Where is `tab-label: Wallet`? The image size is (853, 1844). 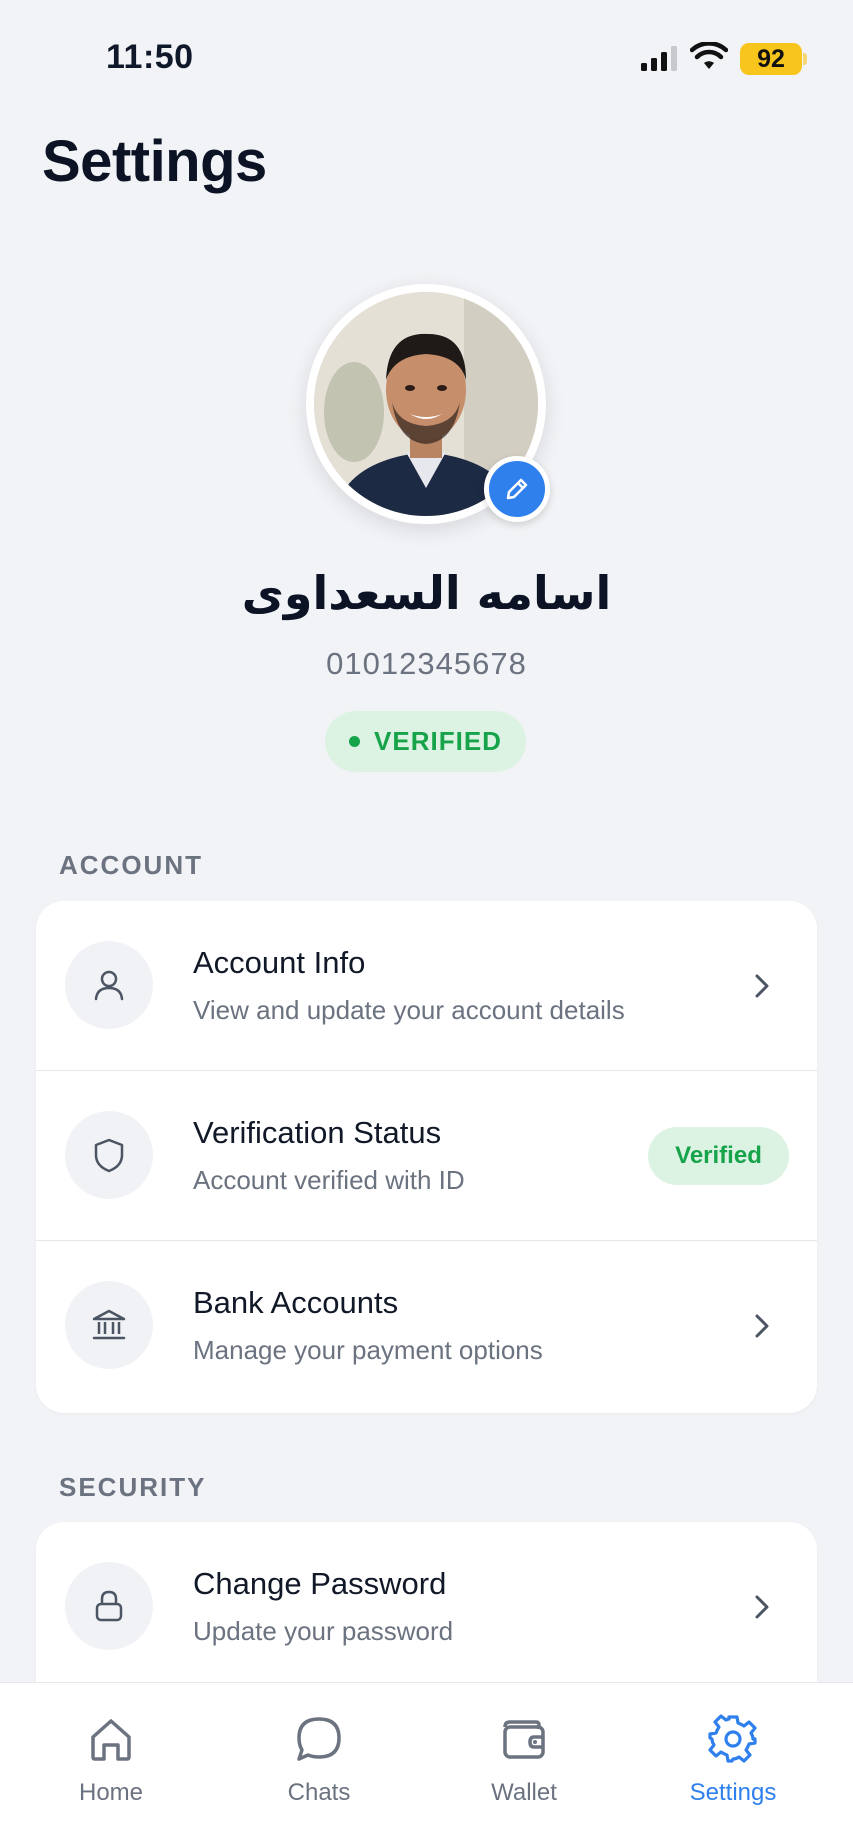 tab-label: Wallet is located at coordinates (524, 1792).